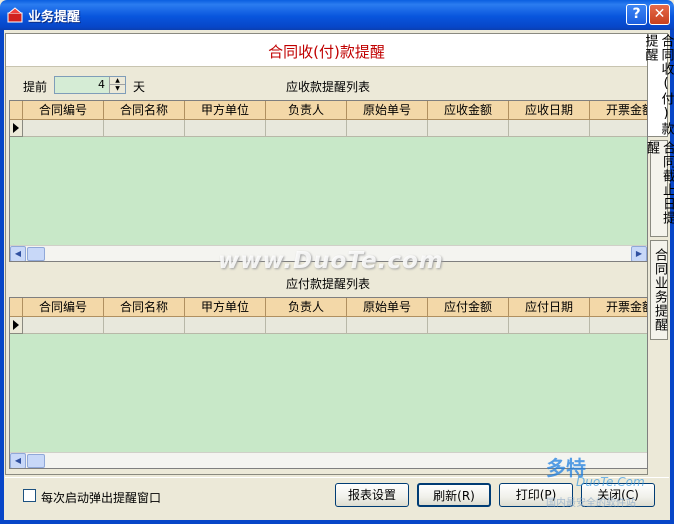 This screenshot has height=524, width=674. What do you see at coordinates (372, 495) in the screenshot?
I see `report-settings-button: 报表设置` at bounding box center [372, 495].